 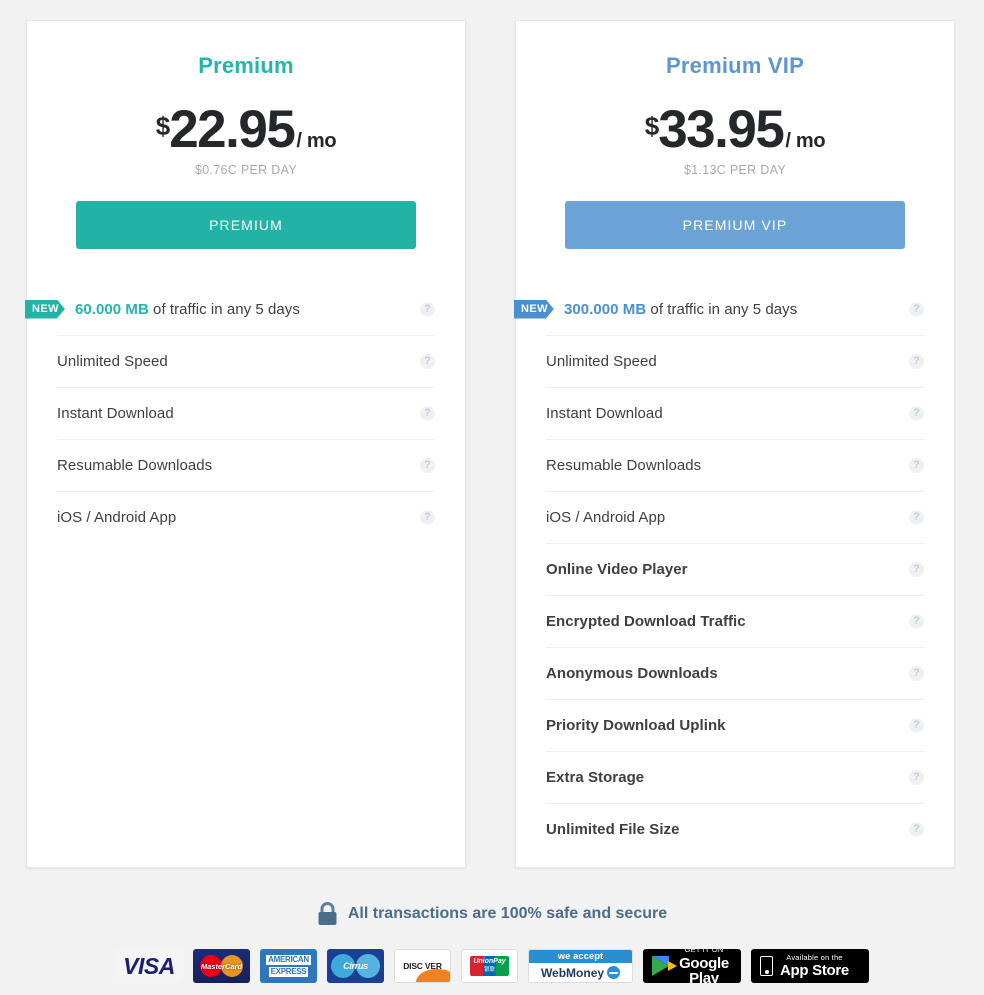 I want to click on plan-title-premium-vip: Premium VIP, so click(x=735, y=65).